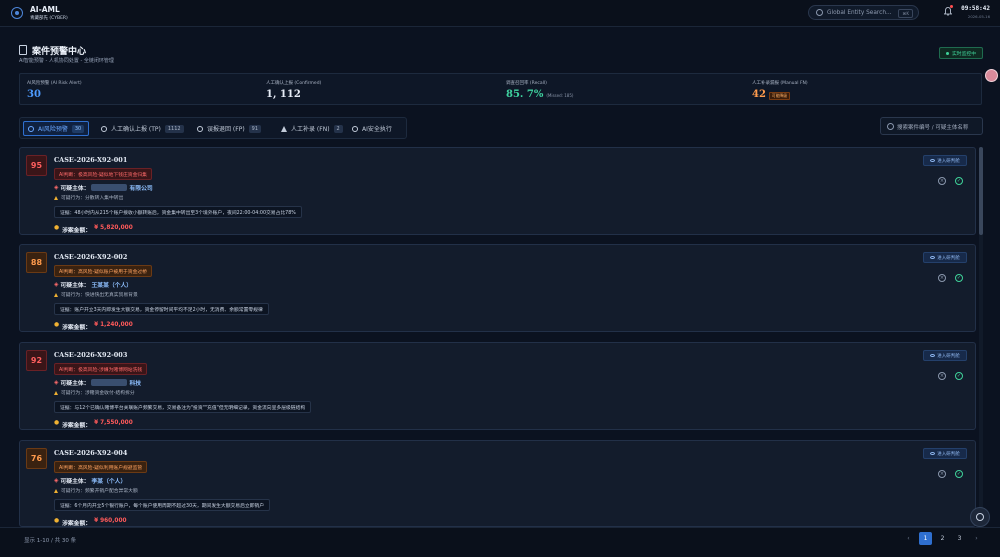  I want to click on tab-false-positive: 误报退回 (FP) 91, so click(229, 128).